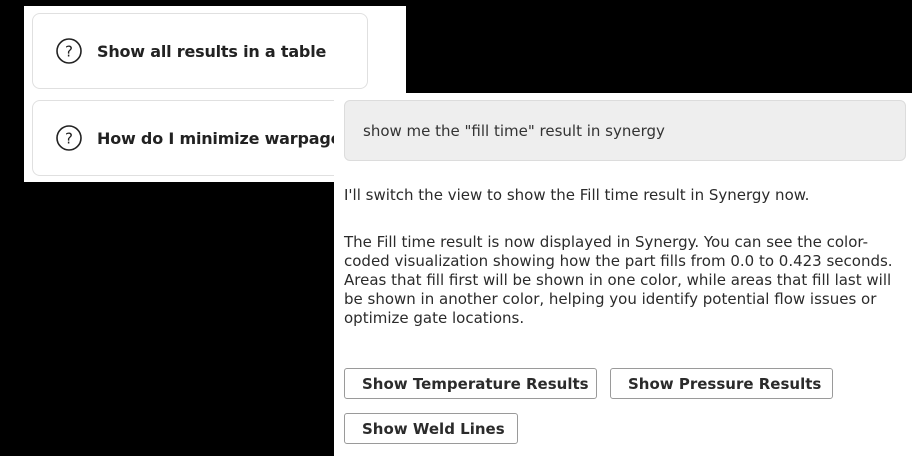 The width and height of the screenshot is (912, 456). Describe the element at coordinates (721, 383) in the screenshot. I see `show-pressure-results-button: Show Pressure Results` at that location.